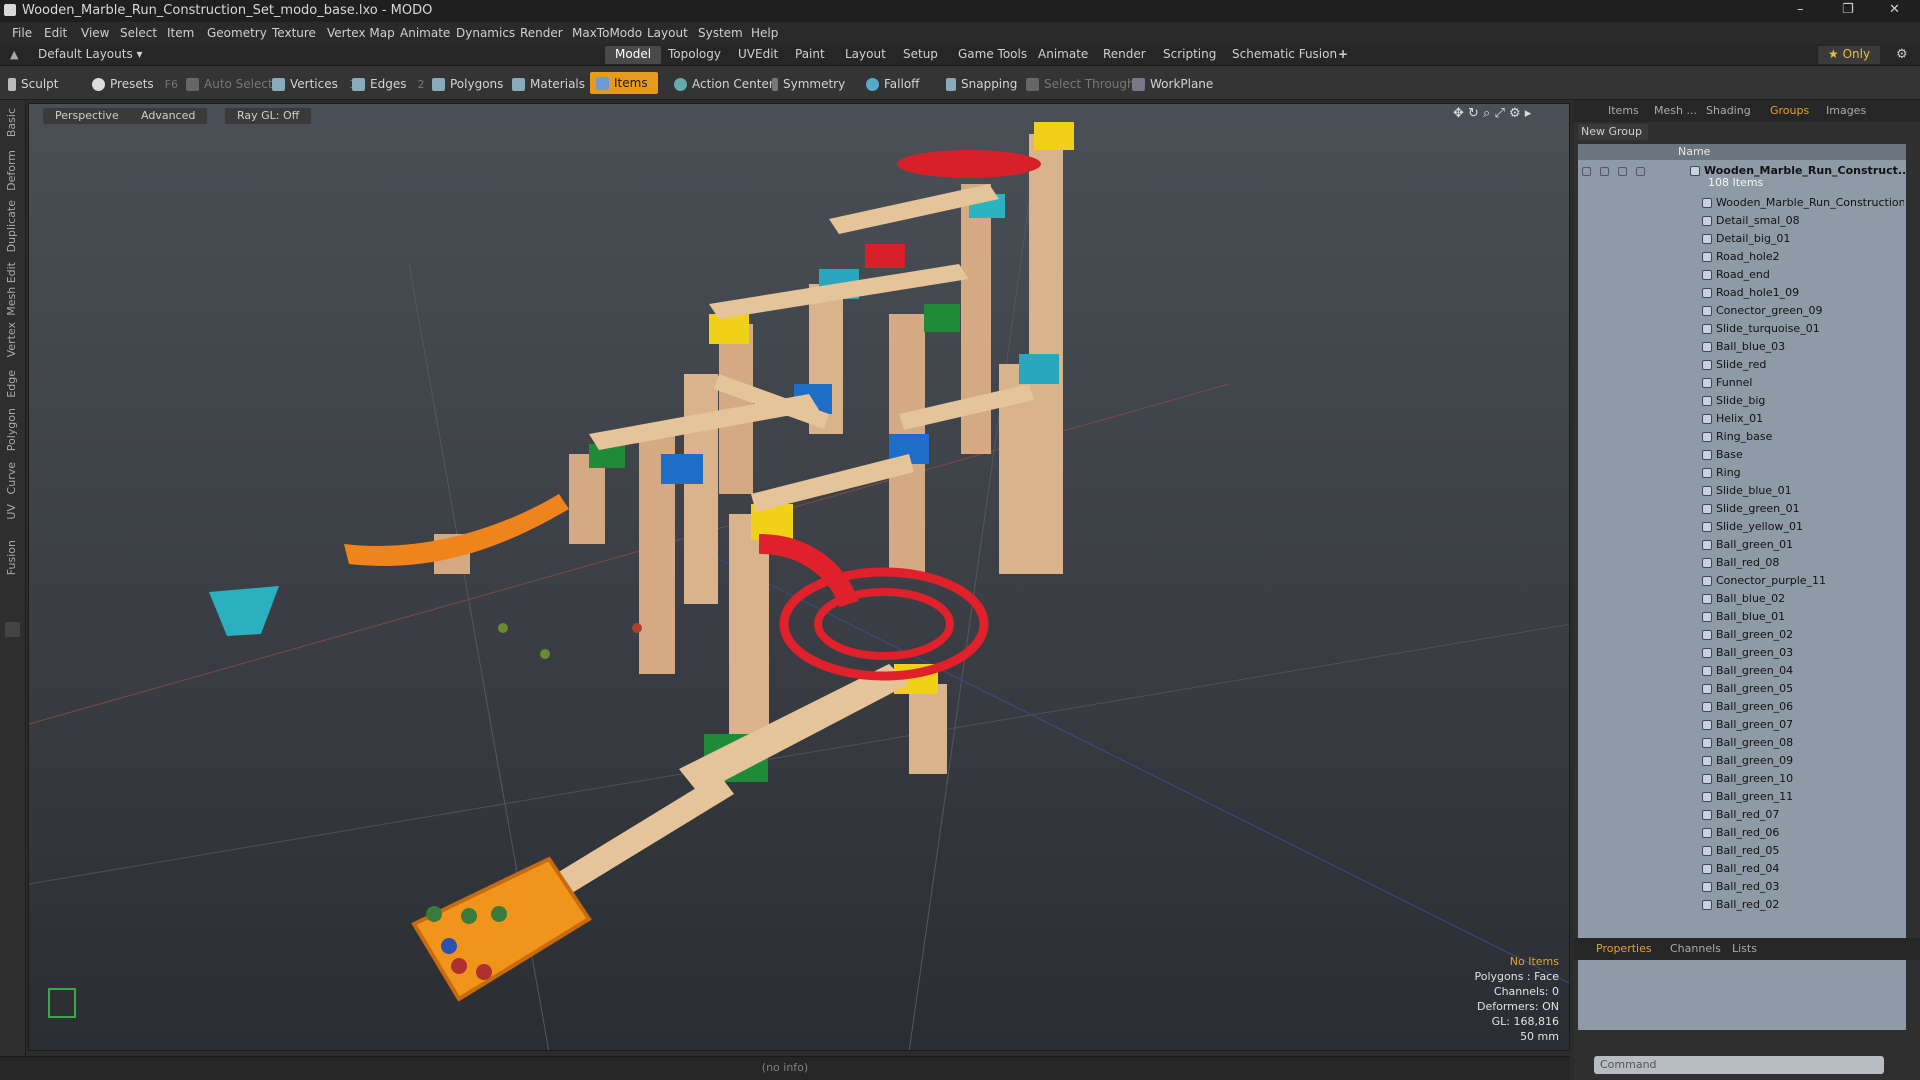  Describe the element at coordinates (1742, 437) in the screenshot. I see `tree-item-row: Ring_base` at that location.